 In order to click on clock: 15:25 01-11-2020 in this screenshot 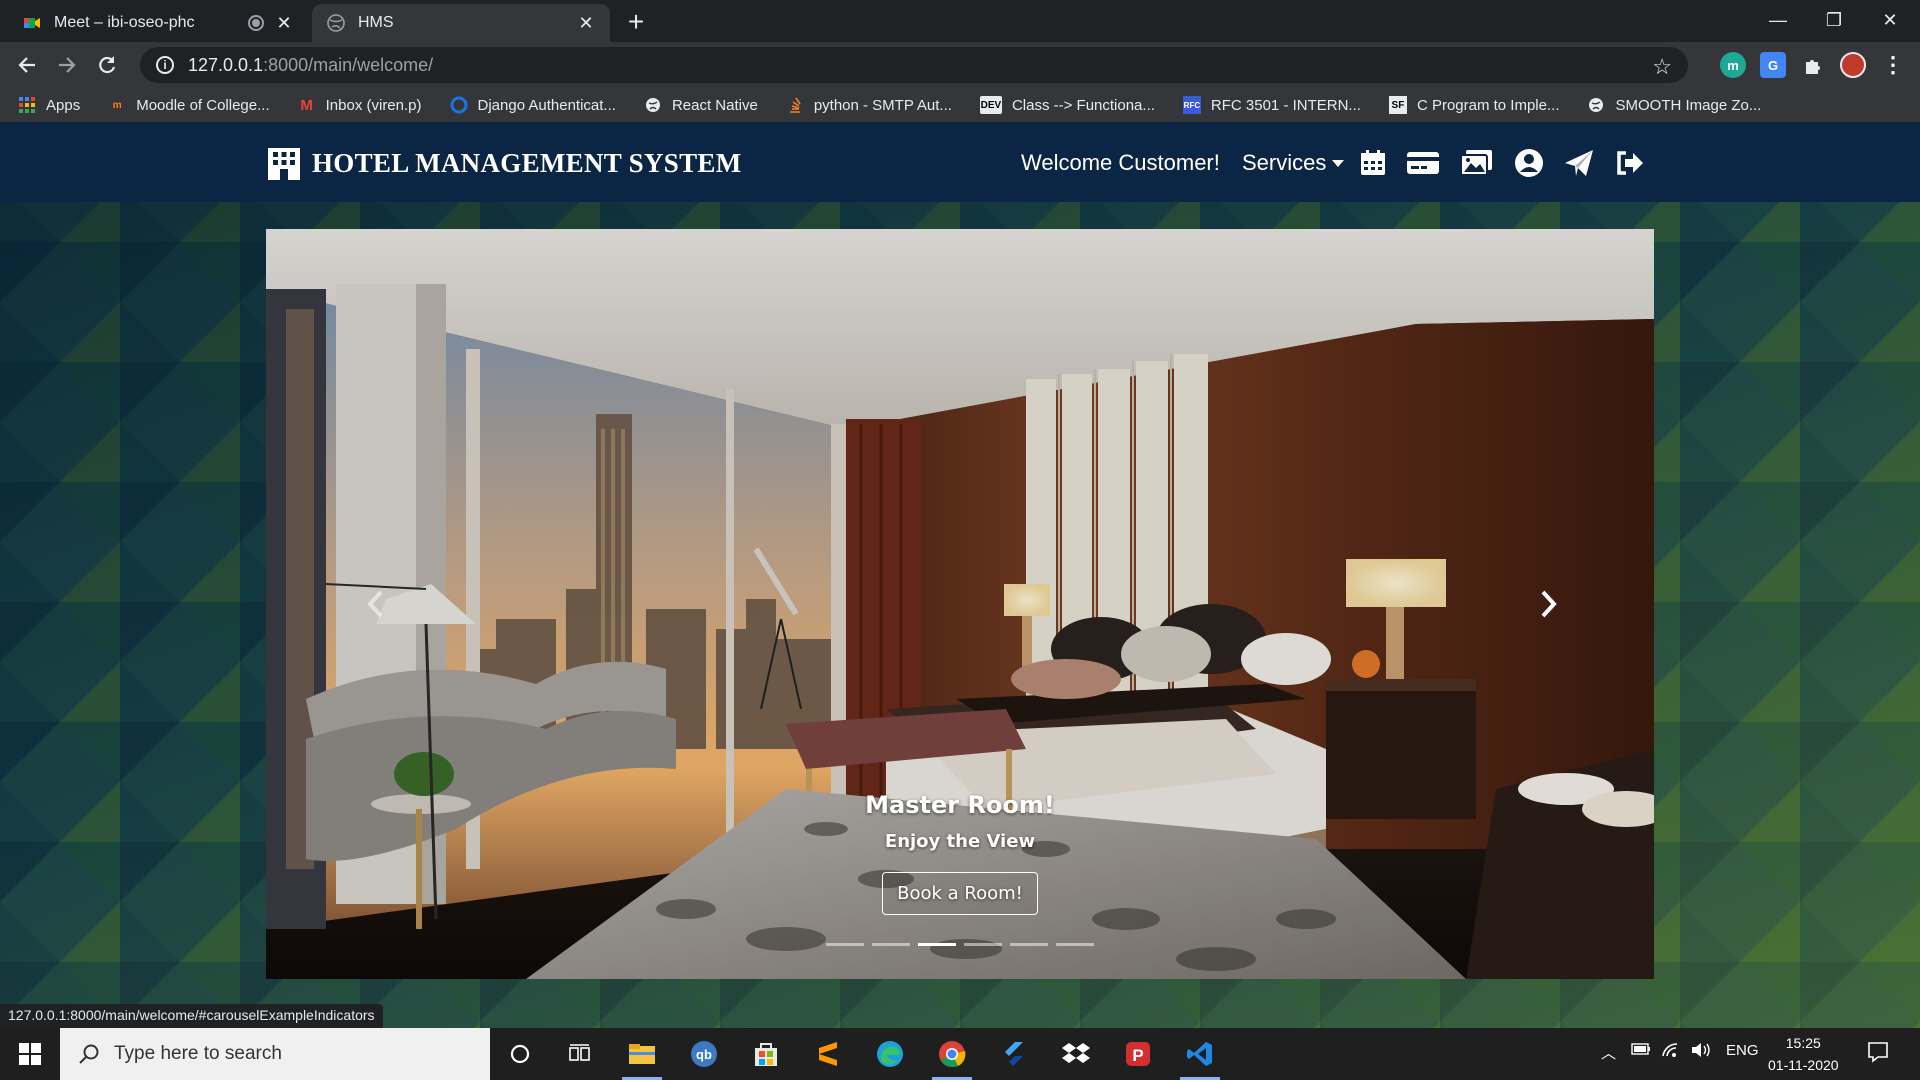, I will do `click(1803, 1054)`.